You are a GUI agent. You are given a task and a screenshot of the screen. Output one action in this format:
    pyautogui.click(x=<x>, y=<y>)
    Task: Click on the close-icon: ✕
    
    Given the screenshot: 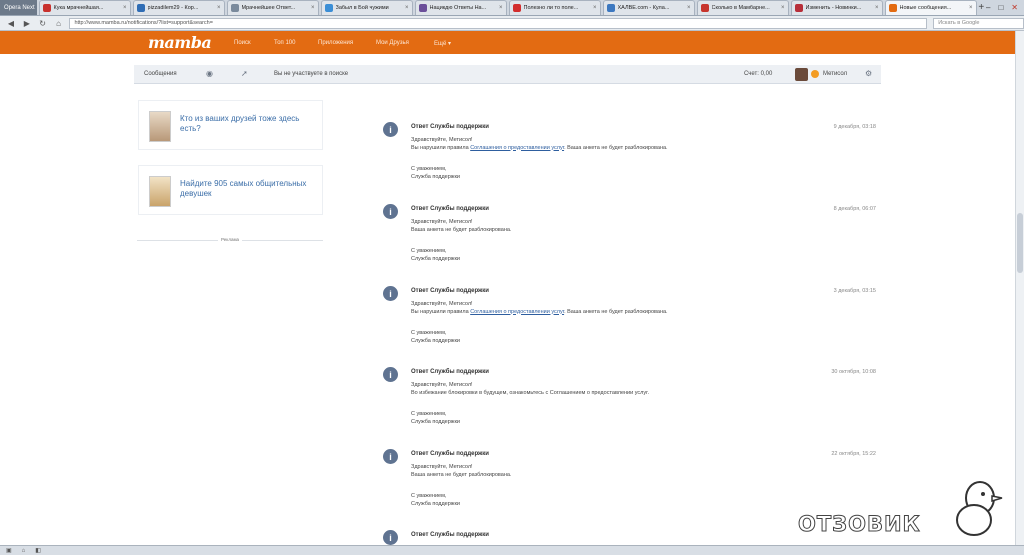 What is the action you would take?
    pyautogui.click(x=1014, y=7)
    